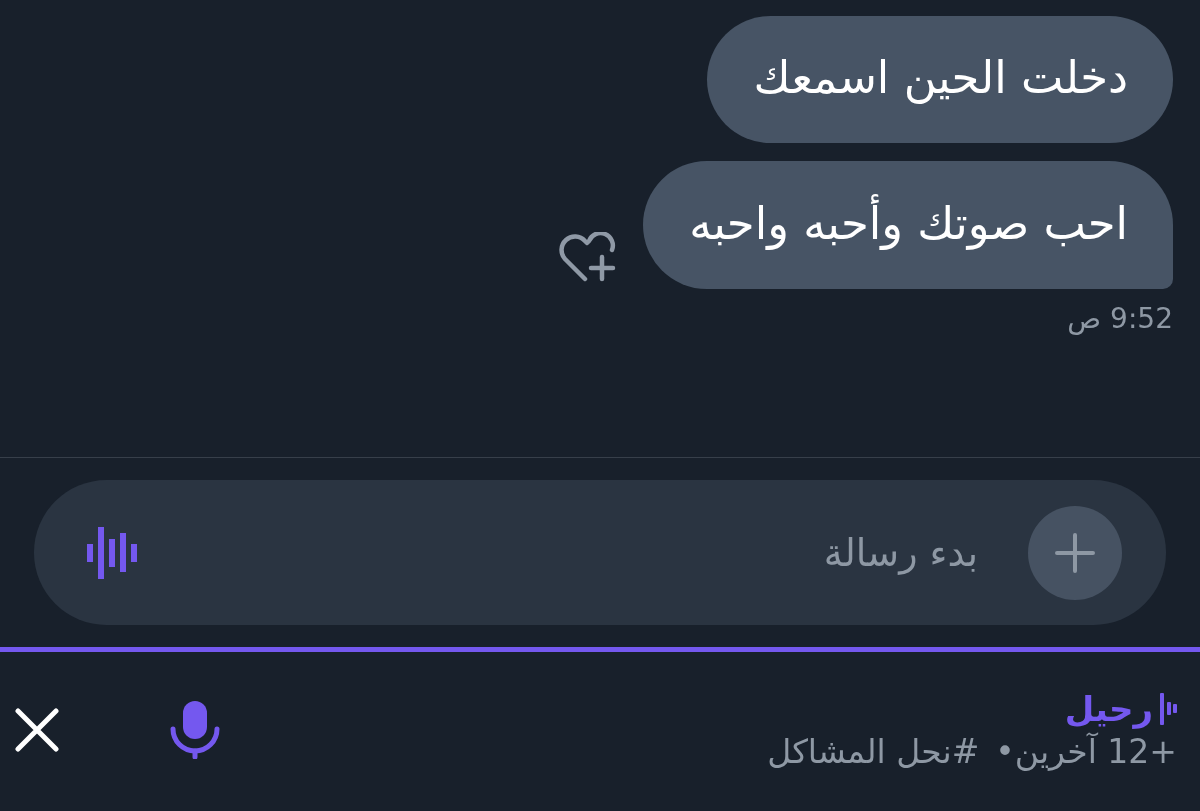 This screenshot has height=811, width=1200. I want to click on close-icon, so click(37, 729).